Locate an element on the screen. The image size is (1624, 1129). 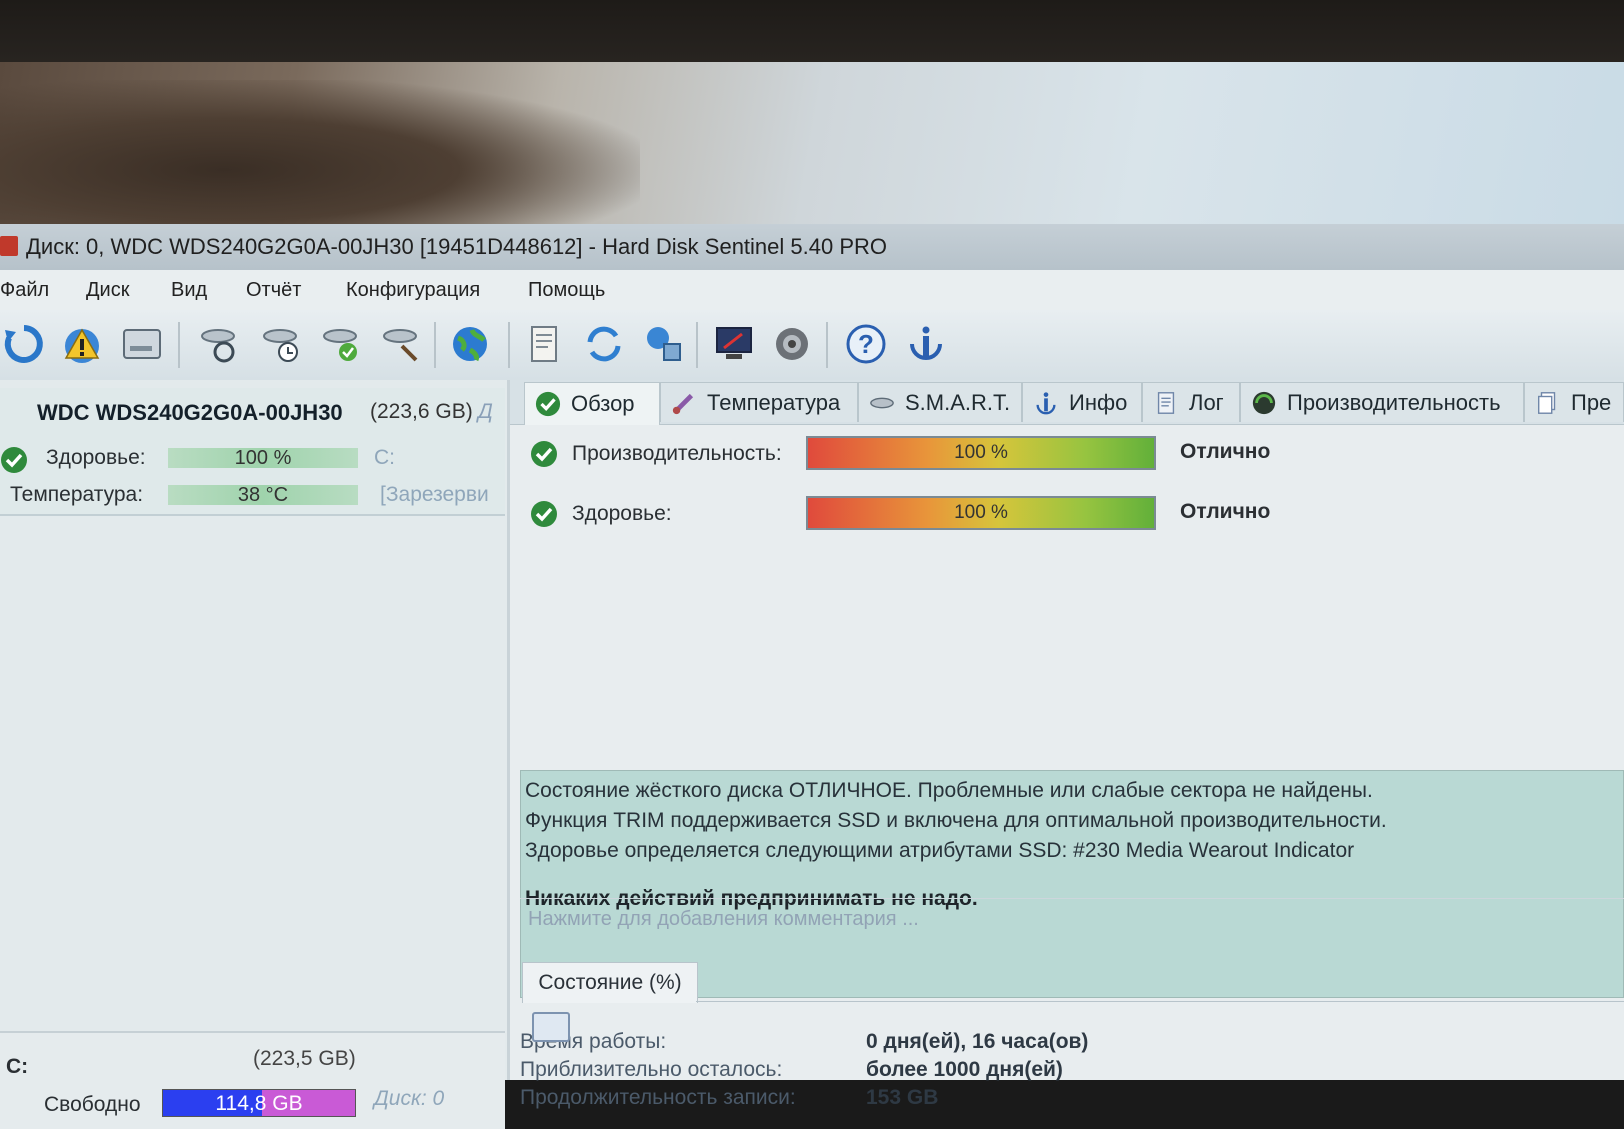
refresh-icon is located at coordinates (24, 344).